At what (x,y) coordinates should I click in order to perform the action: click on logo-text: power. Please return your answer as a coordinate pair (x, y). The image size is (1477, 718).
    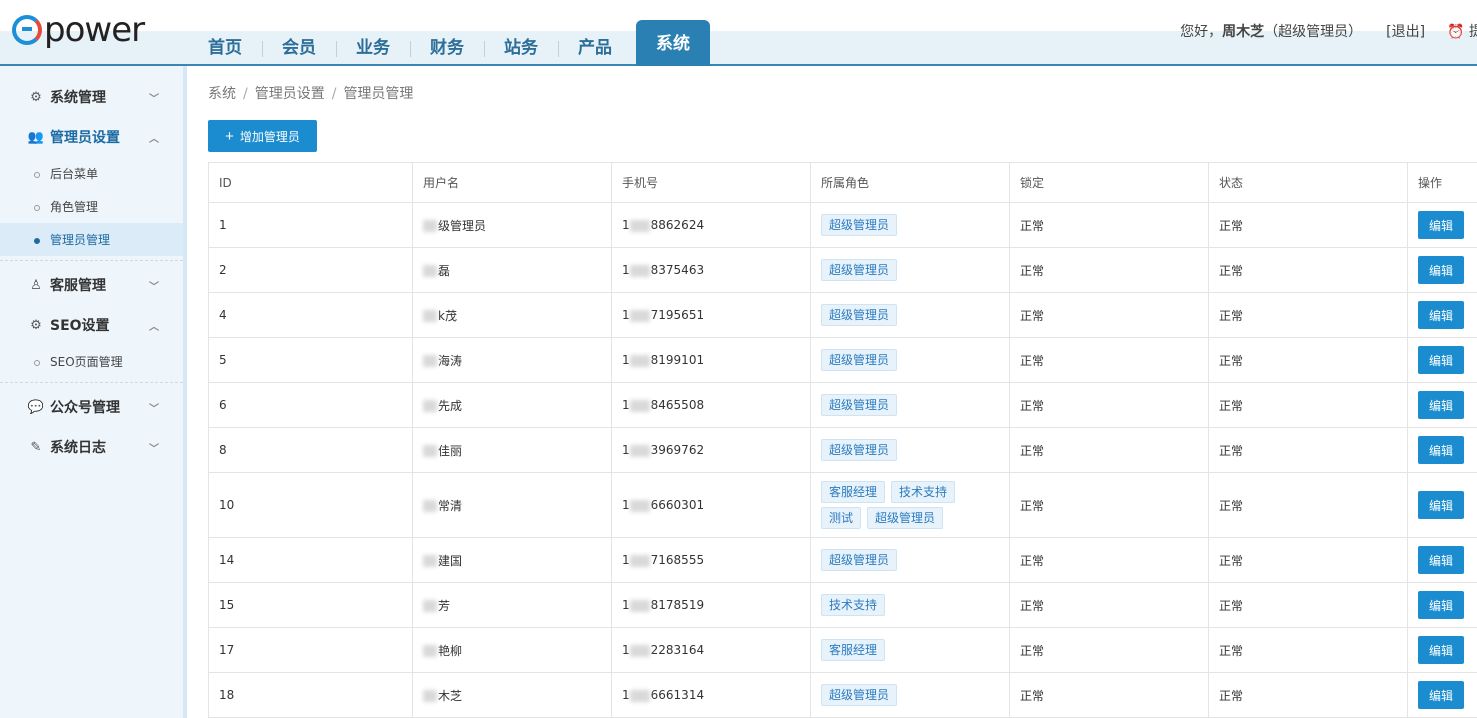
    Looking at the image, I should click on (94, 30).